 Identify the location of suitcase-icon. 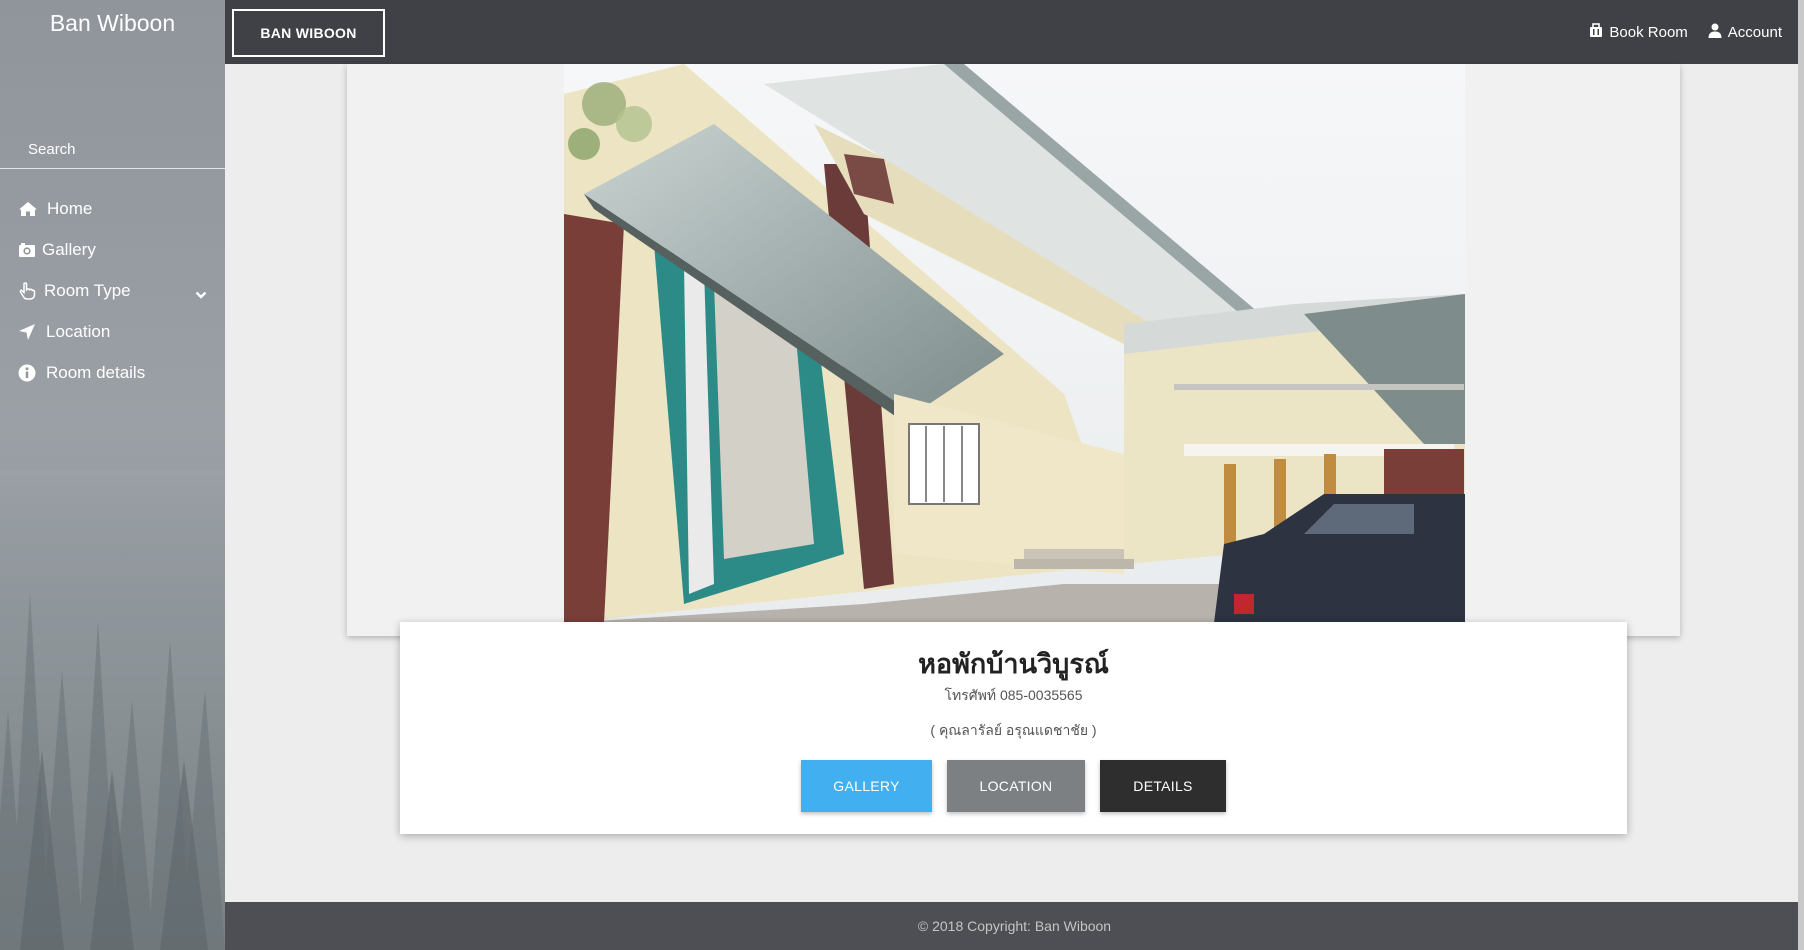
(1596, 32).